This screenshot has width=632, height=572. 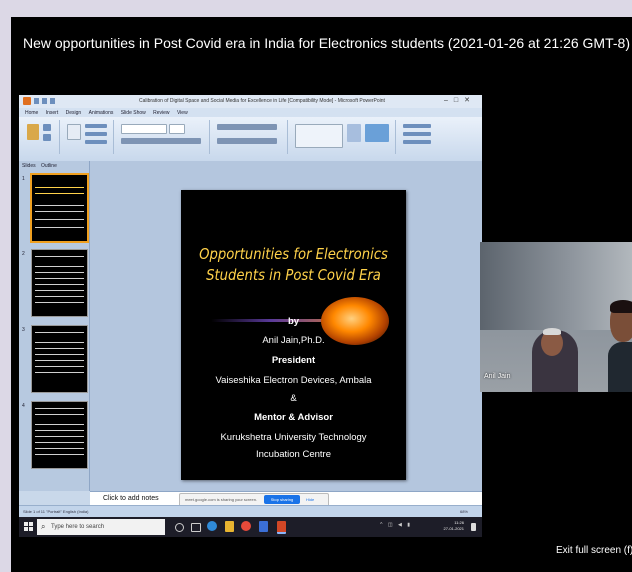 What do you see at coordinates (47, 137) in the screenshot?
I see `copy-icon` at bounding box center [47, 137].